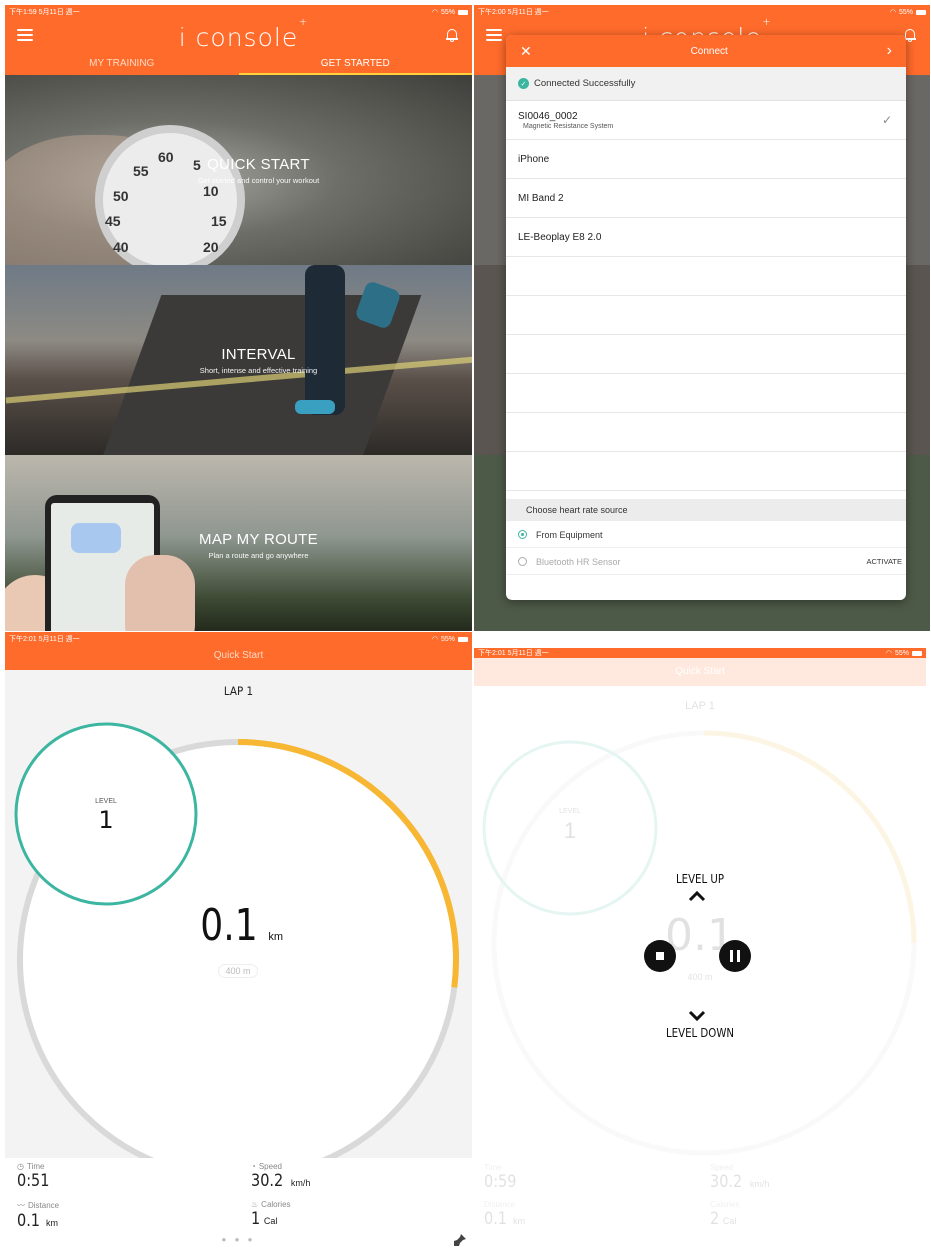 The height and width of the screenshot is (1250, 931). I want to click on connection-status-text: Connected Successfully, so click(585, 83).